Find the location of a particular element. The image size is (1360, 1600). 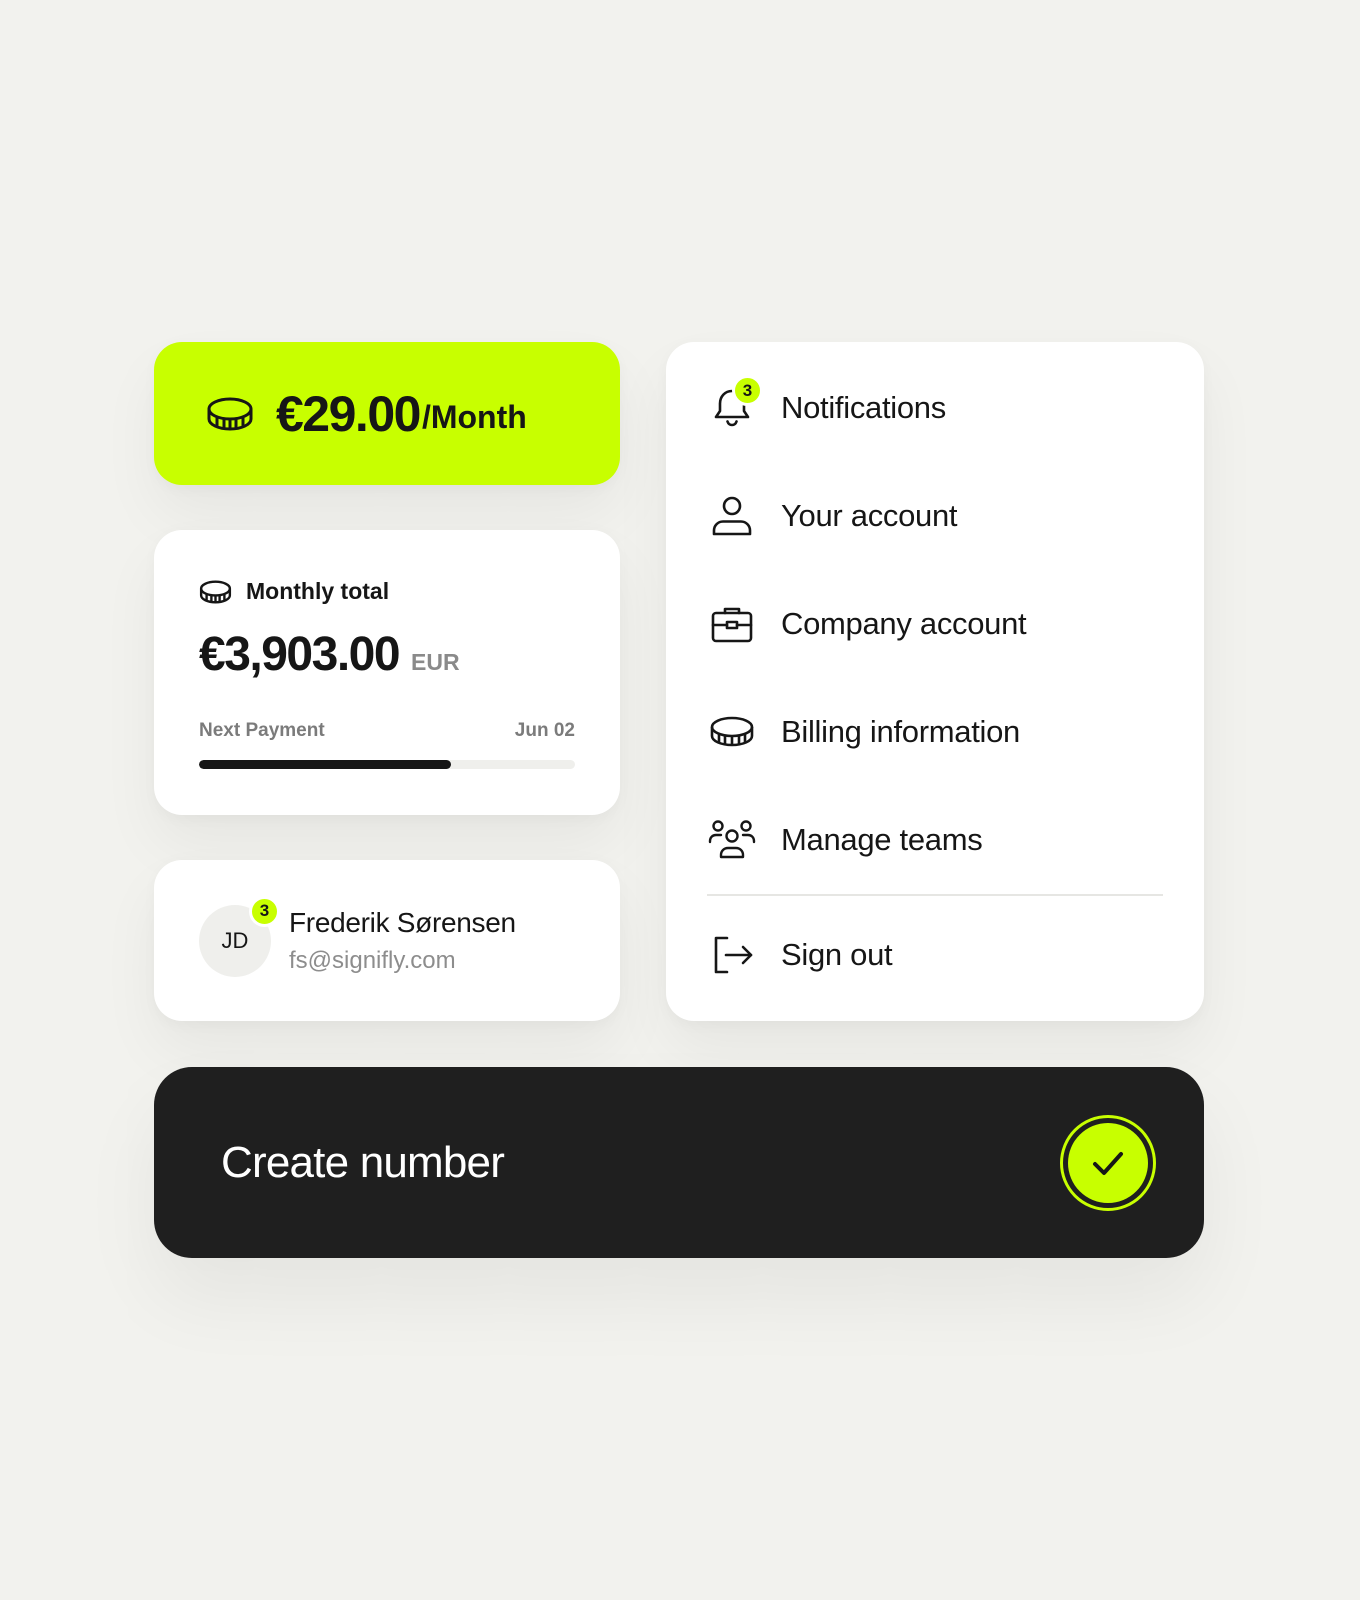

payment-progress-fill is located at coordinates (325, 764).